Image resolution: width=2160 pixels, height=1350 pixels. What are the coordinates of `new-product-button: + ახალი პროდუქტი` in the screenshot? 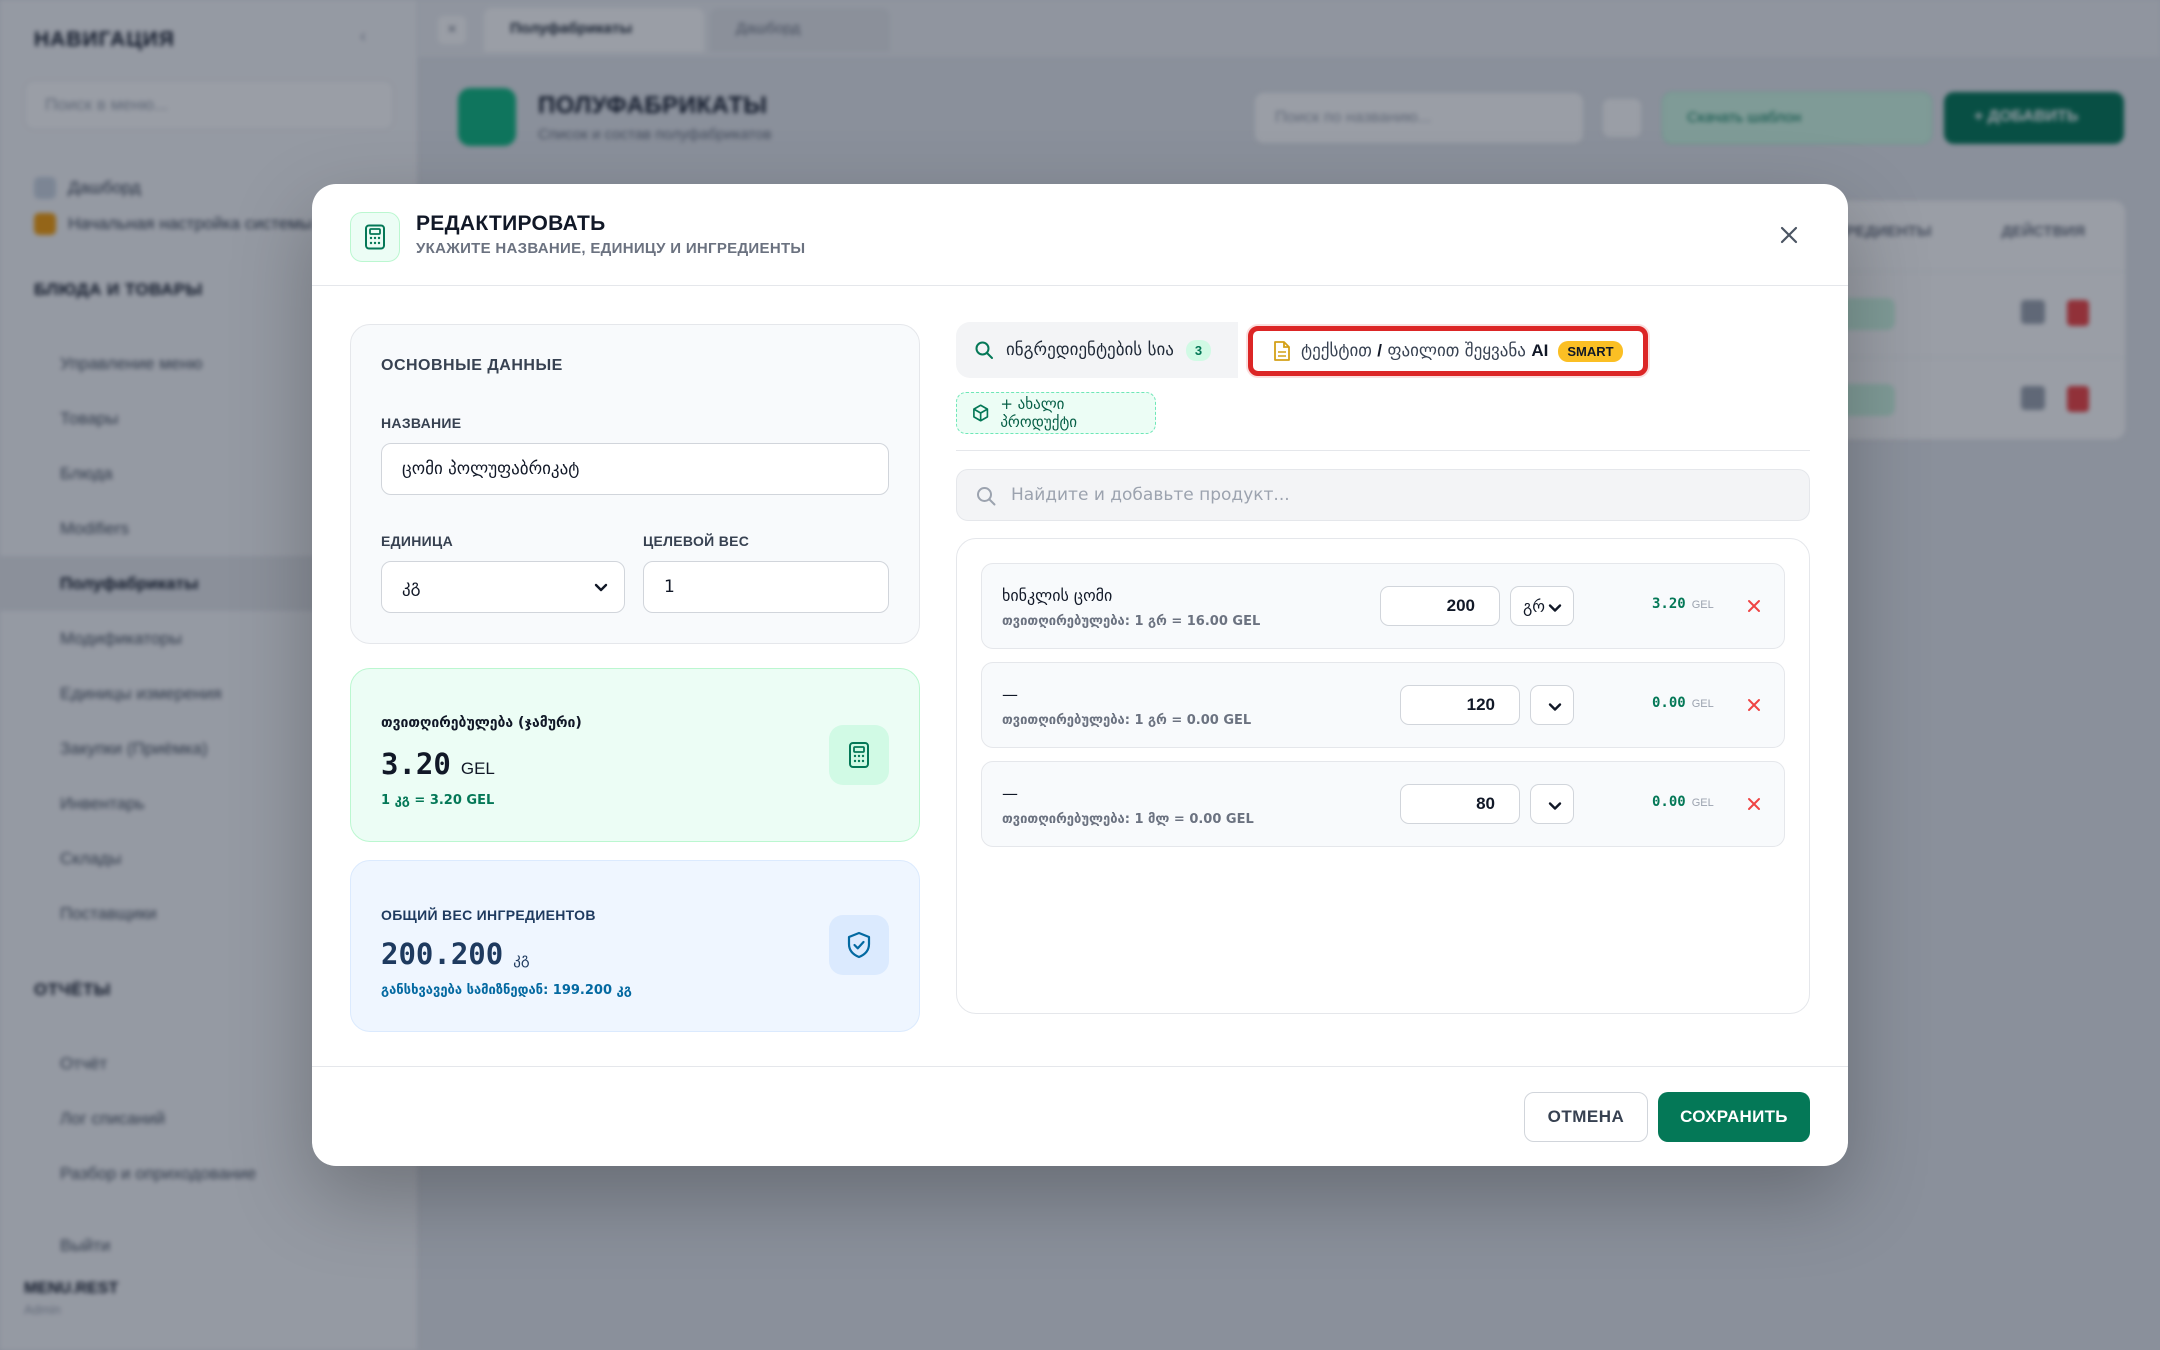 It's located at (1056, 413).